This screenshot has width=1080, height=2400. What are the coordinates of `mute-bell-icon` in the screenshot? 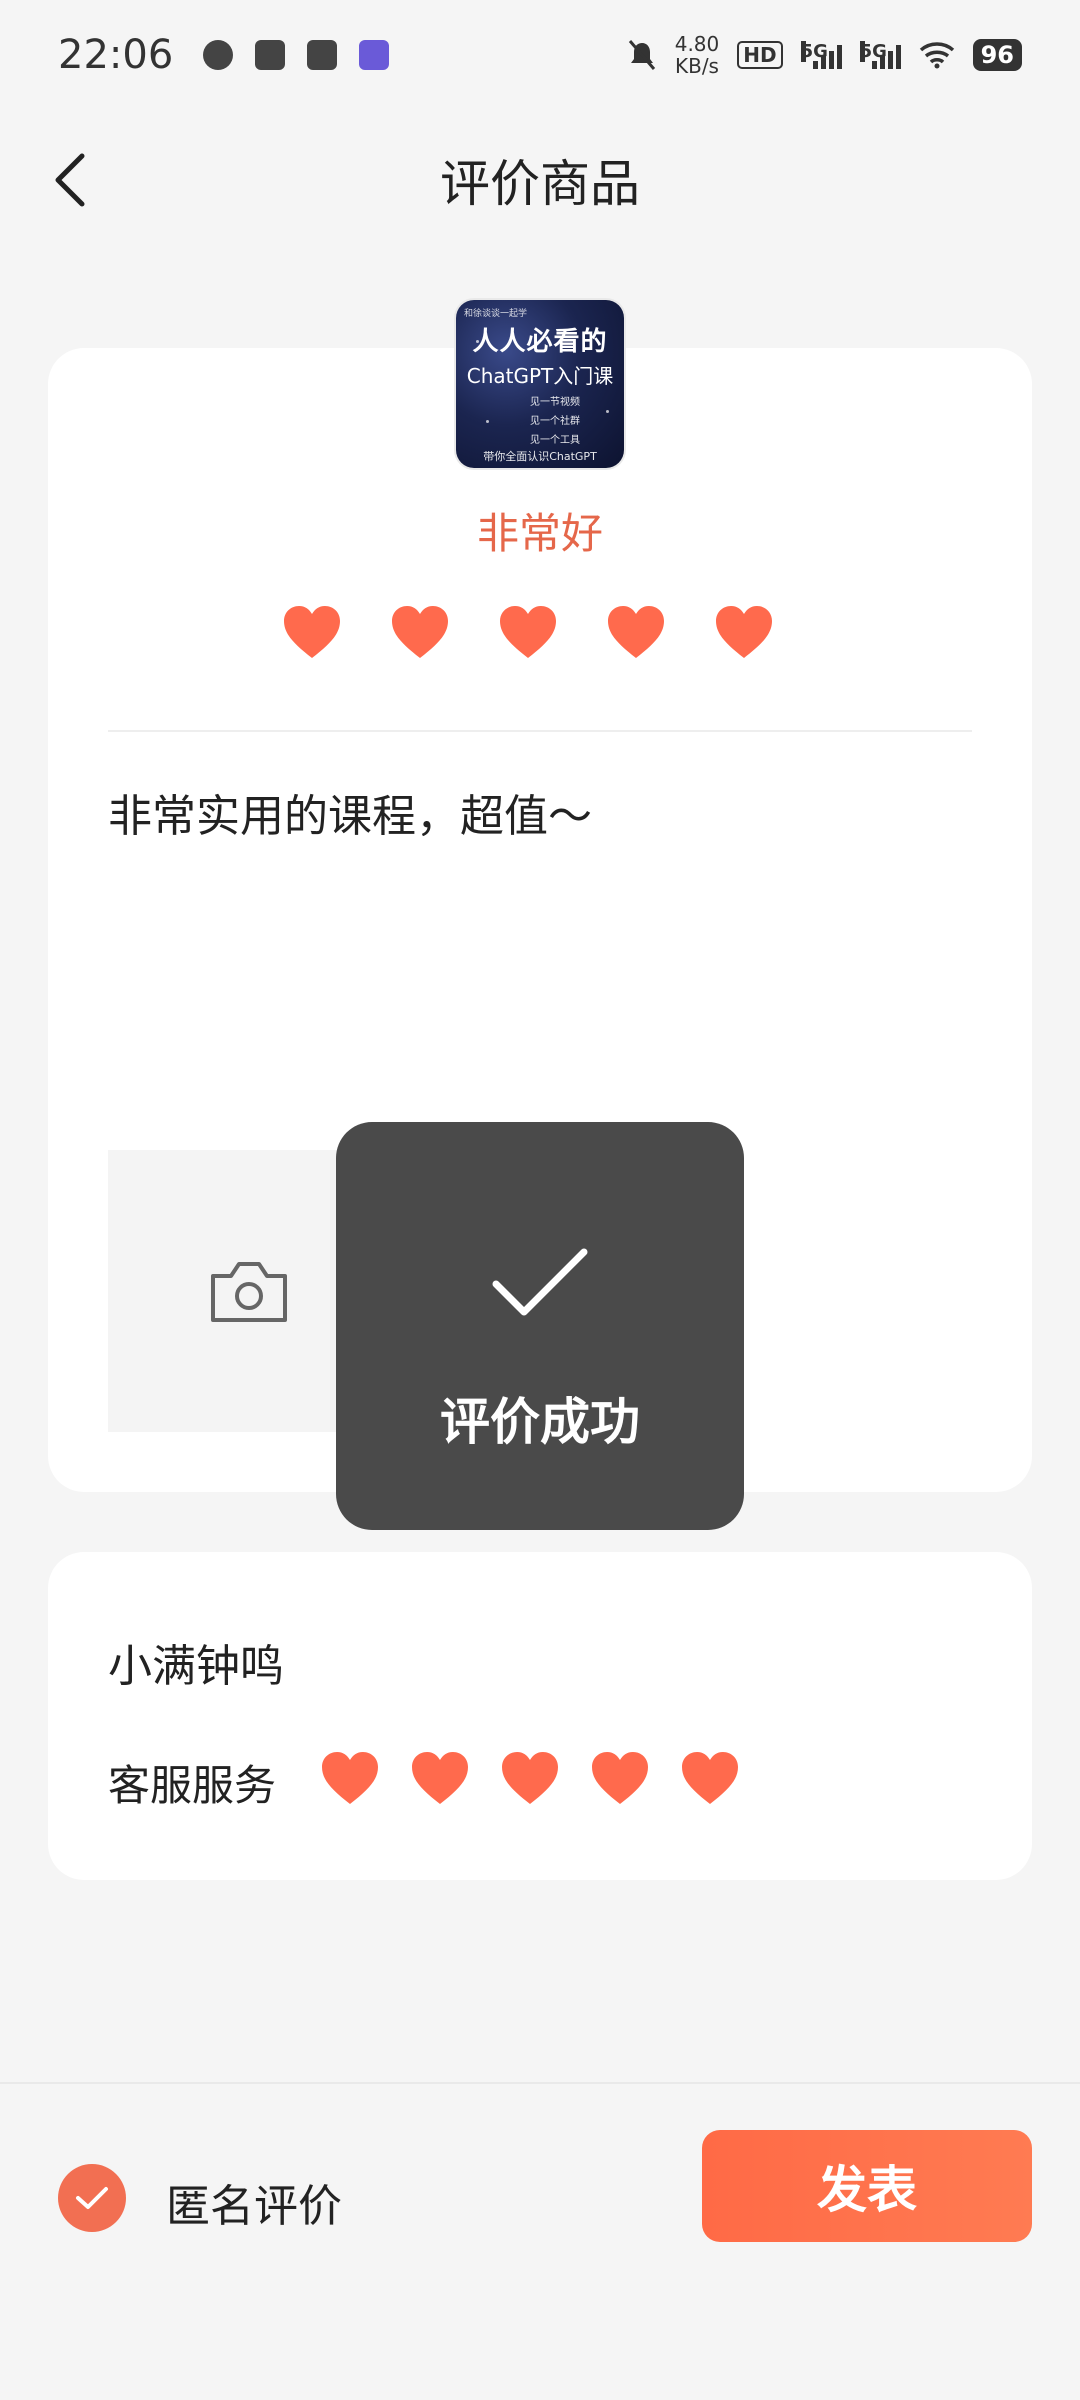 It's located at (641, 55).